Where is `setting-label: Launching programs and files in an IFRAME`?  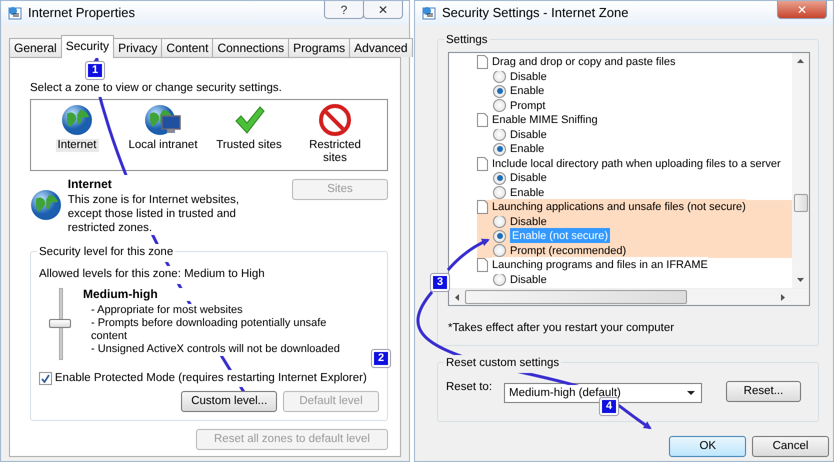 setting-label: Launching programs and files in an IFRAME is located at coordinates (600, 265).